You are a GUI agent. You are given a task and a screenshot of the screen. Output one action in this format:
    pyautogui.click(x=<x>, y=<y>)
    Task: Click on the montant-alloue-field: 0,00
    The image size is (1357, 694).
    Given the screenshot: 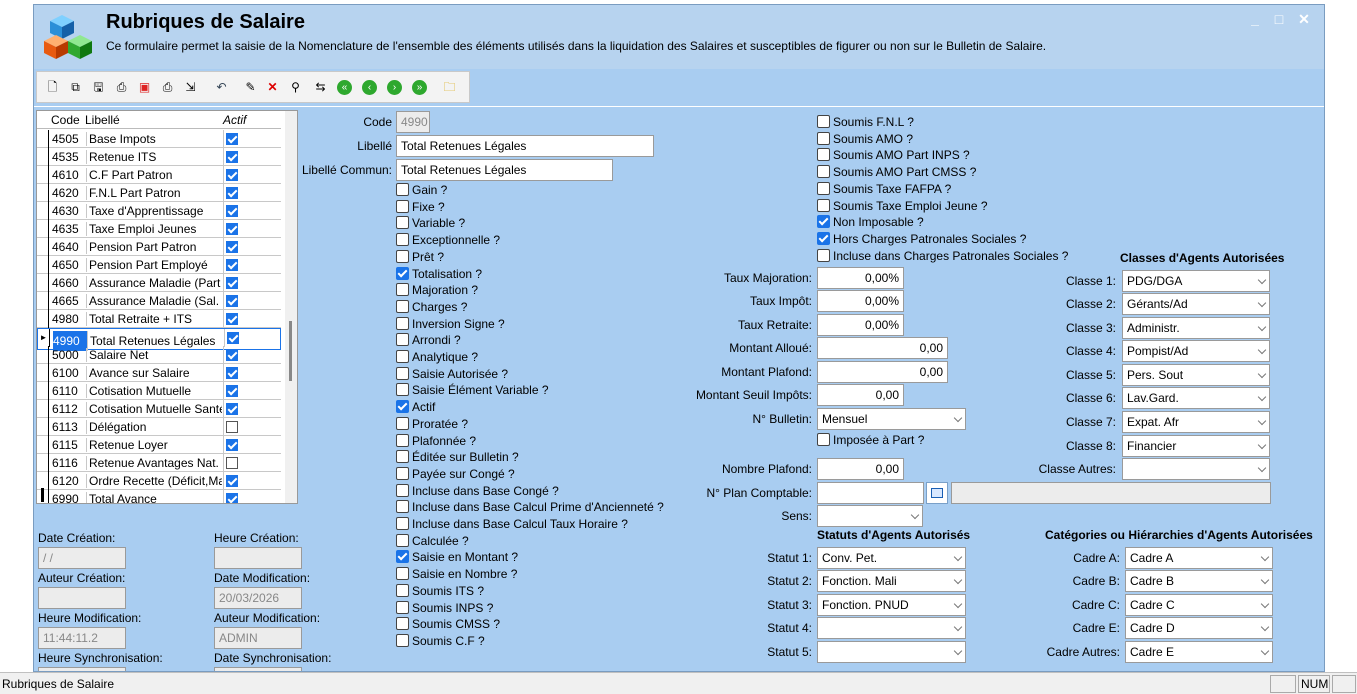 What is the action you would take?
    pyautogui.click(x=882, y=348)
    